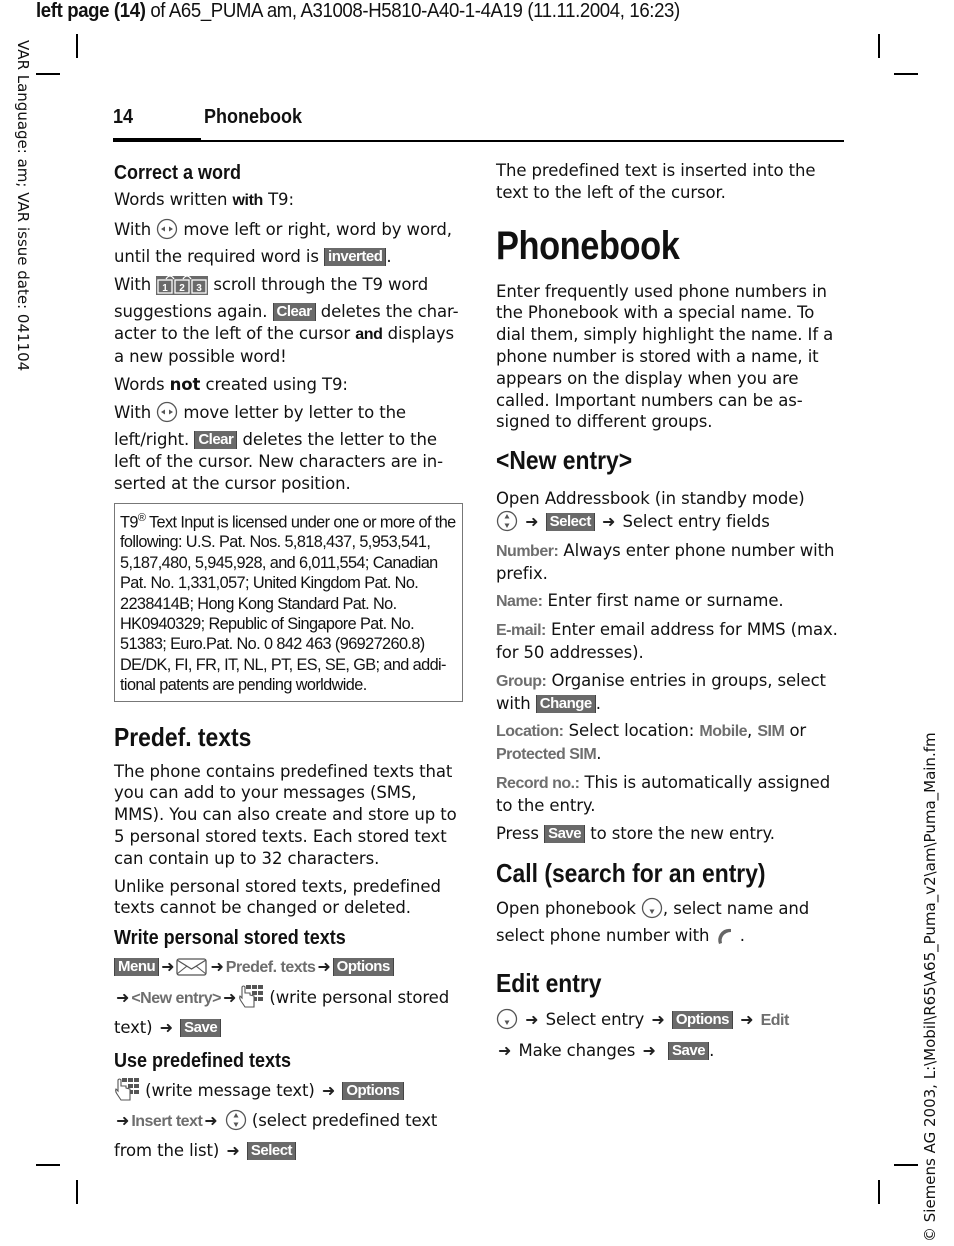 This screenshot has height=1246, width=954. Describe the element at coordinates (771, 732) in the screenshot. I see `option-sim: SIM` at that location.